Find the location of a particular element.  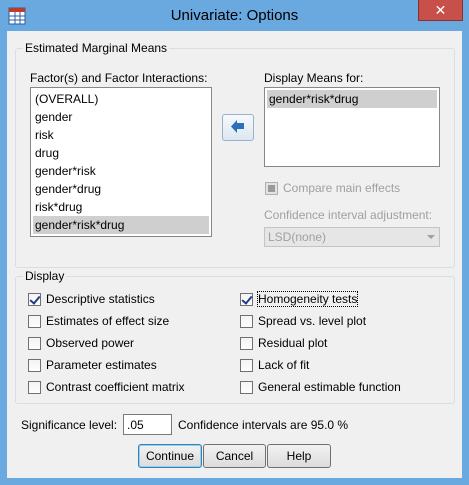

spread-vs-level-plot-label: Spread vs. level plot is located at coordinates (312, 321).